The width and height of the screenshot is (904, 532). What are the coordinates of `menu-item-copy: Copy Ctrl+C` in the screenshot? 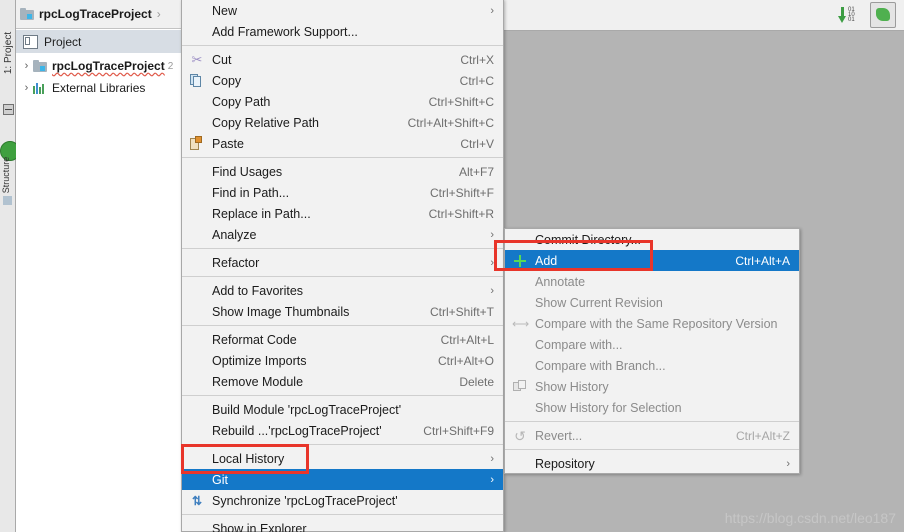 It's located at (342, 80).